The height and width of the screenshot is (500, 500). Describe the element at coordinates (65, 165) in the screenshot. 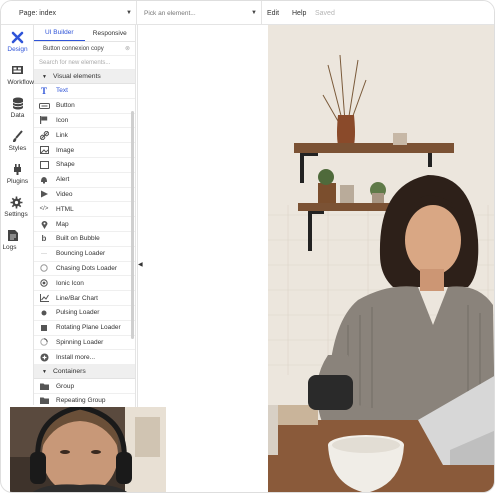

I see `list-item-label: Shape` at that location.